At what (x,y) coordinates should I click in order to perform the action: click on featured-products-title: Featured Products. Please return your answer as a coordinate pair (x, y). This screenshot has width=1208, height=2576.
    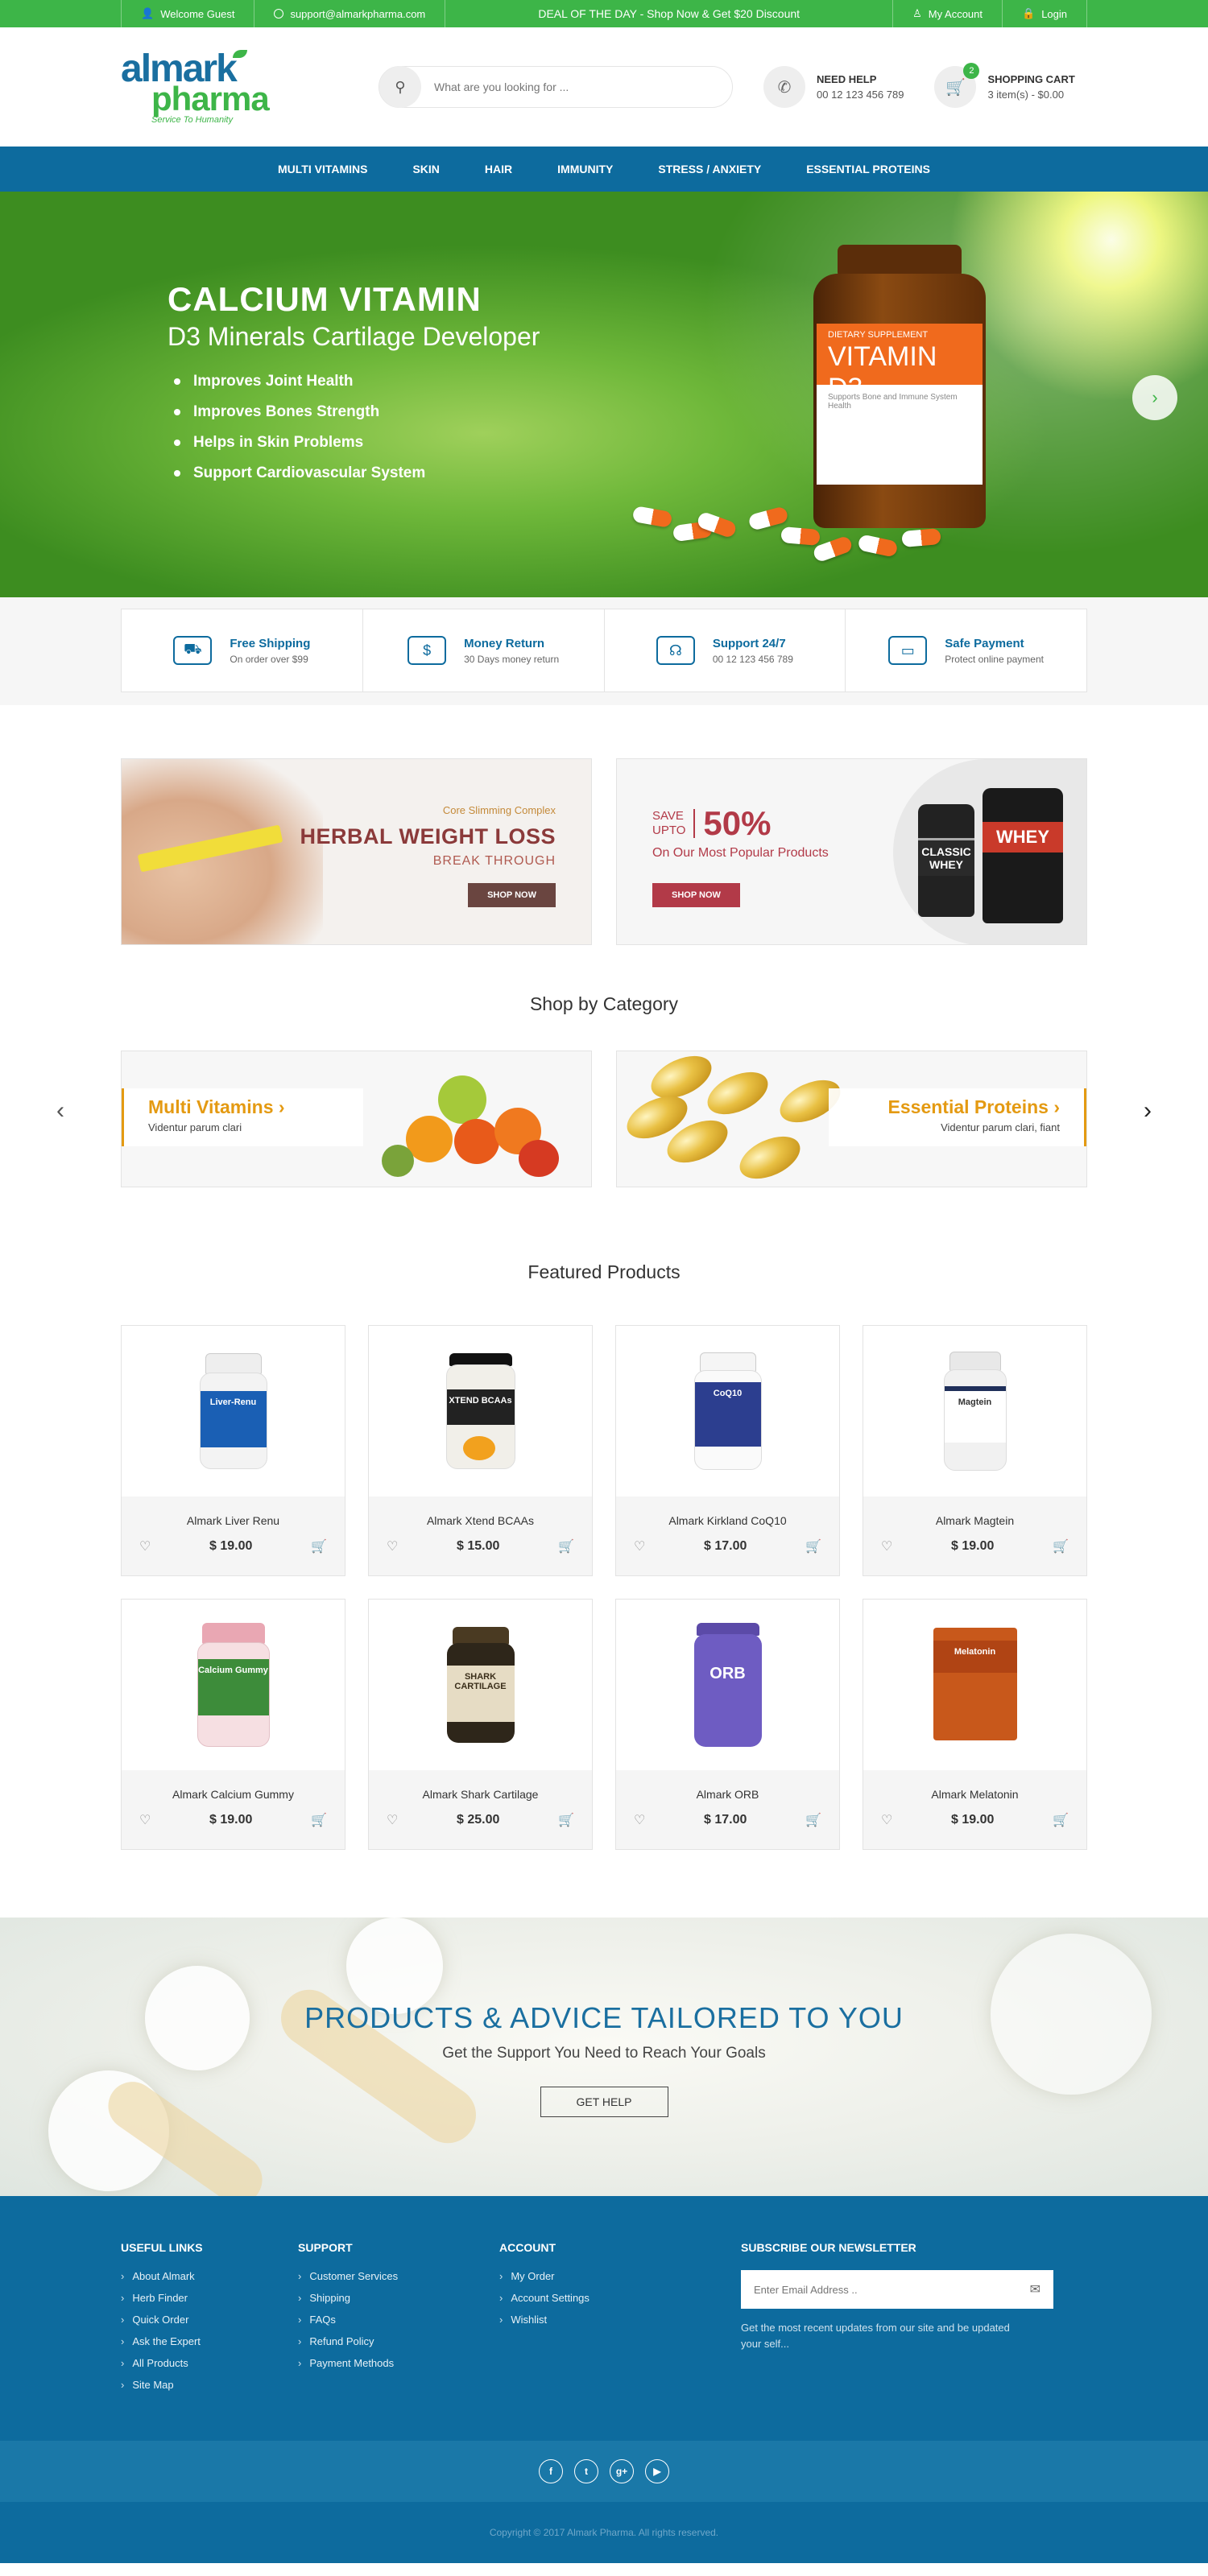
    Looking at the image, I should click on (604, 1271).